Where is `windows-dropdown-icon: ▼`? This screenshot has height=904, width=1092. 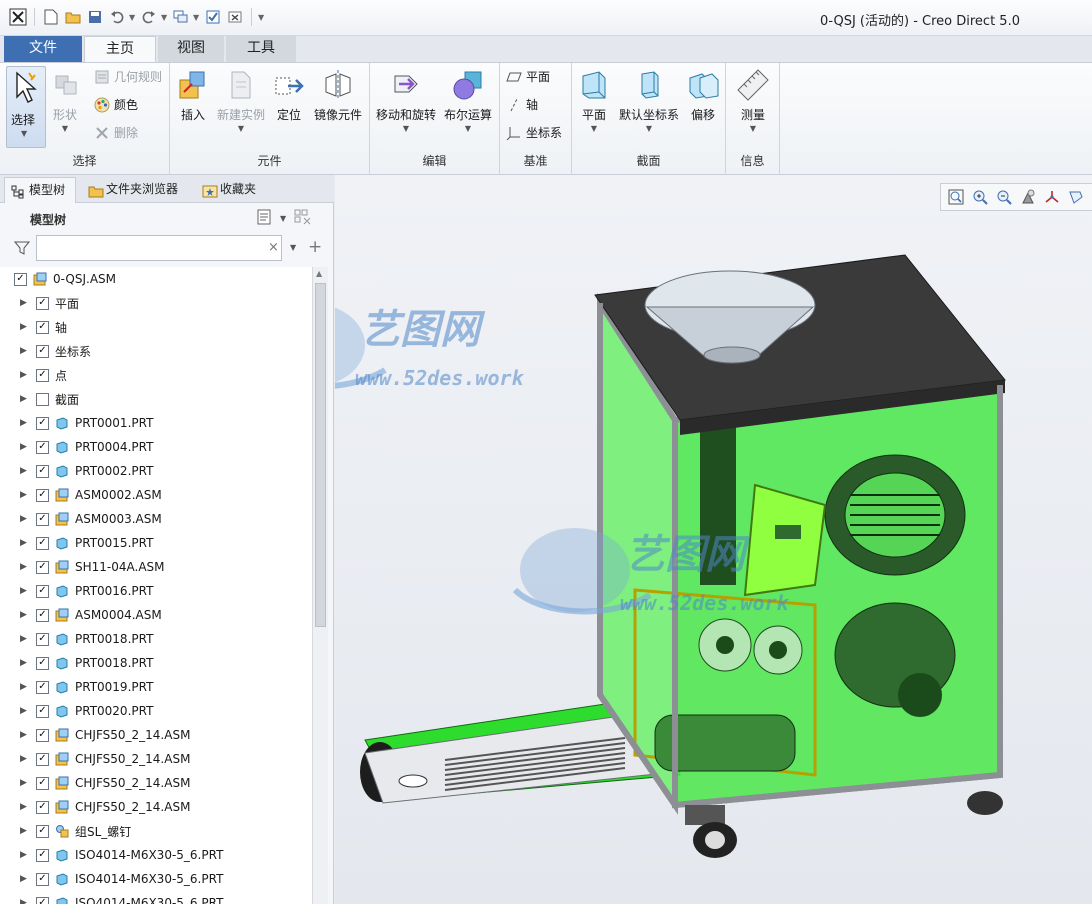
windows-dropdown-icon: ▼ is located at coordinates (197, 17).